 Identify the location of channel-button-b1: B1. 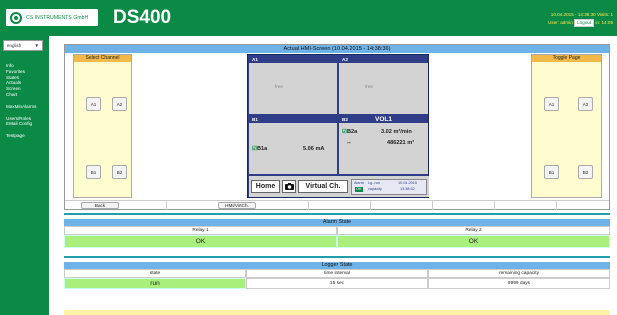
(93, 172).